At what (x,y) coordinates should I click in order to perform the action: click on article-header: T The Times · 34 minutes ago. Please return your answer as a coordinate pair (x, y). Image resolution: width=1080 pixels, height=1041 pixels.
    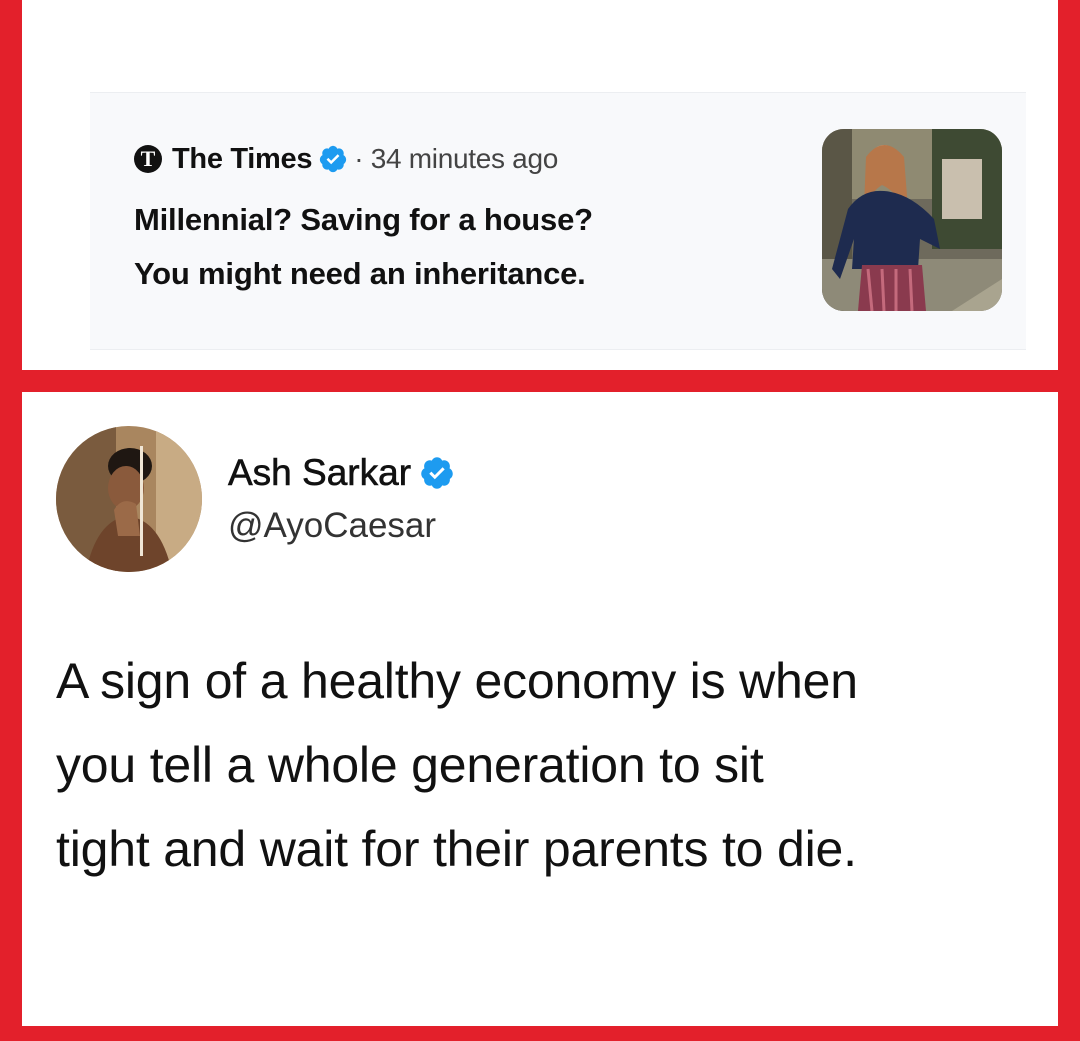
    Looking at the image, I should click on (346, 159).